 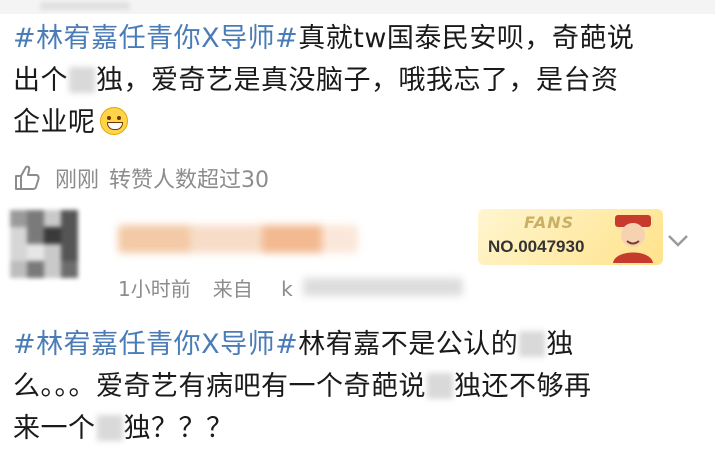 I want to click on chevron-down-icon, so click(x=678, y=241).